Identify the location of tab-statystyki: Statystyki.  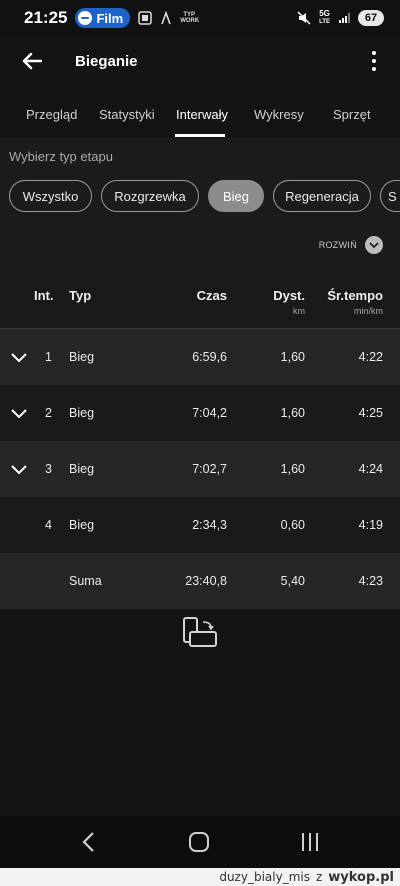
(127, 114).